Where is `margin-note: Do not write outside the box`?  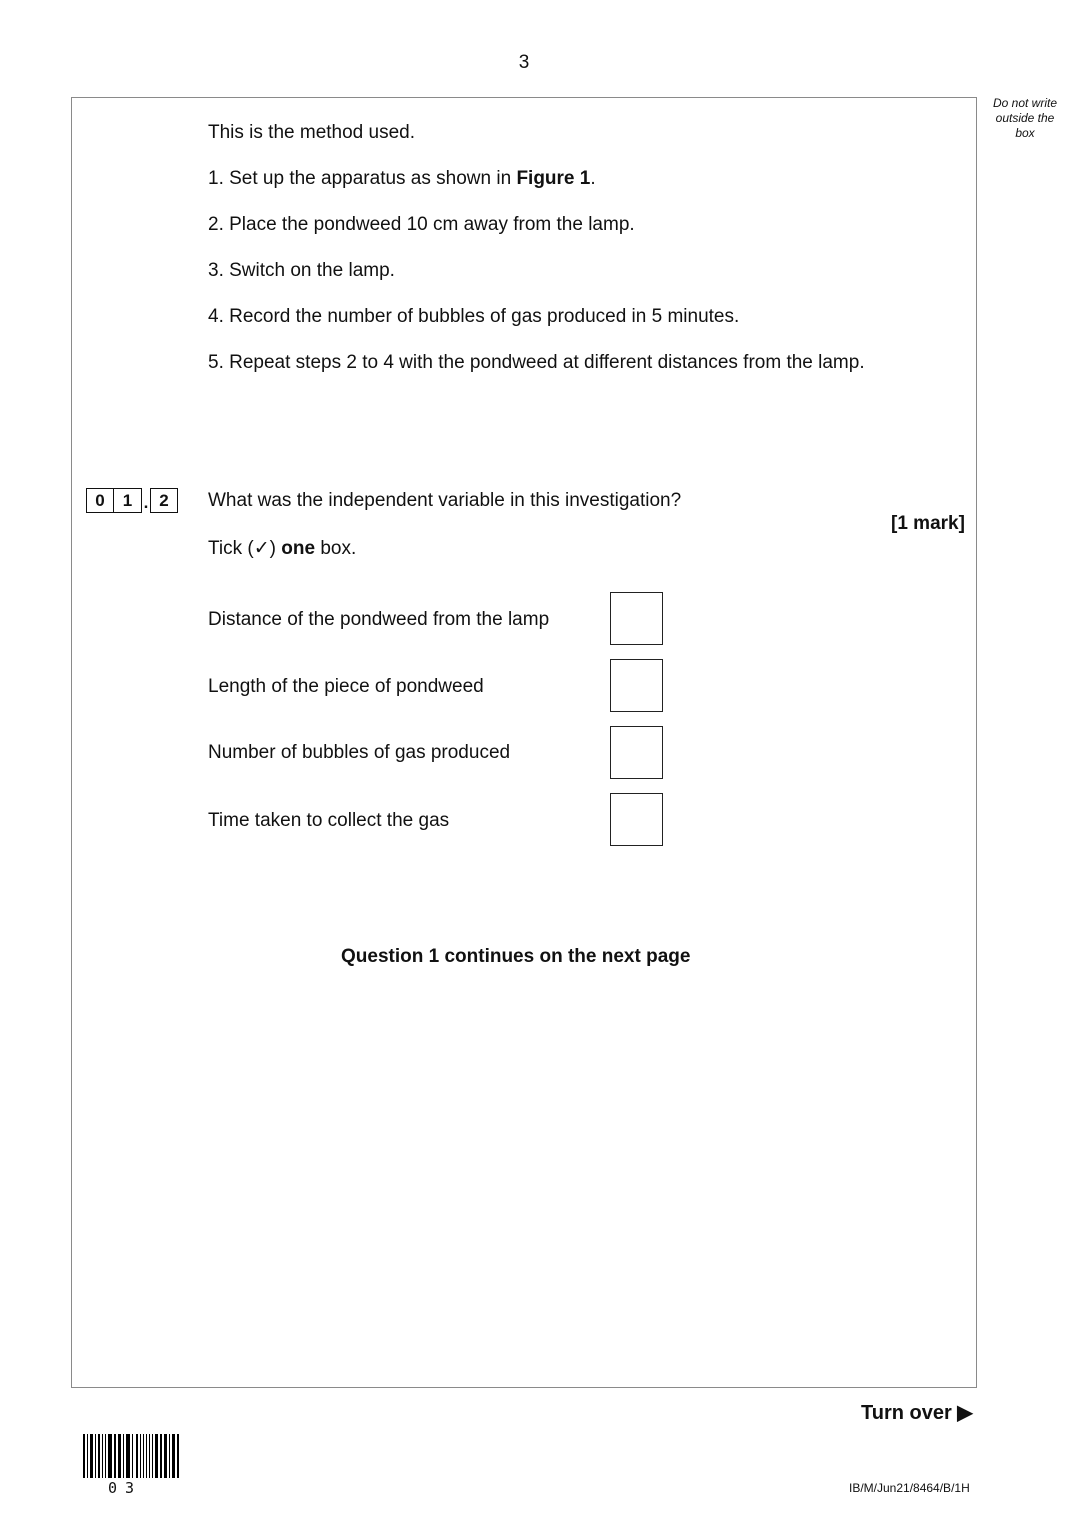
margin-note: Do not write outside the box is located at coordinates (1025, 118).